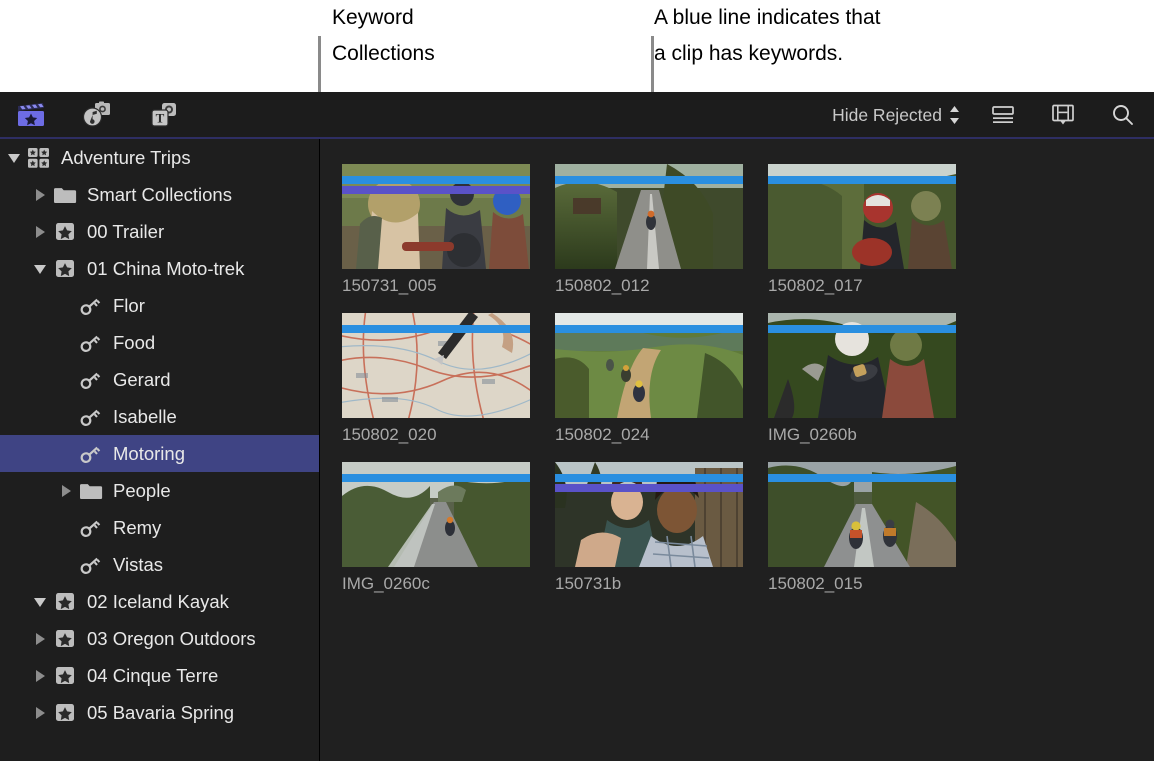 The height and width of the screenshot is (761, 1154). I want to click on sidebar-item-smart-collections: Smart Collections, so click(159, 194).